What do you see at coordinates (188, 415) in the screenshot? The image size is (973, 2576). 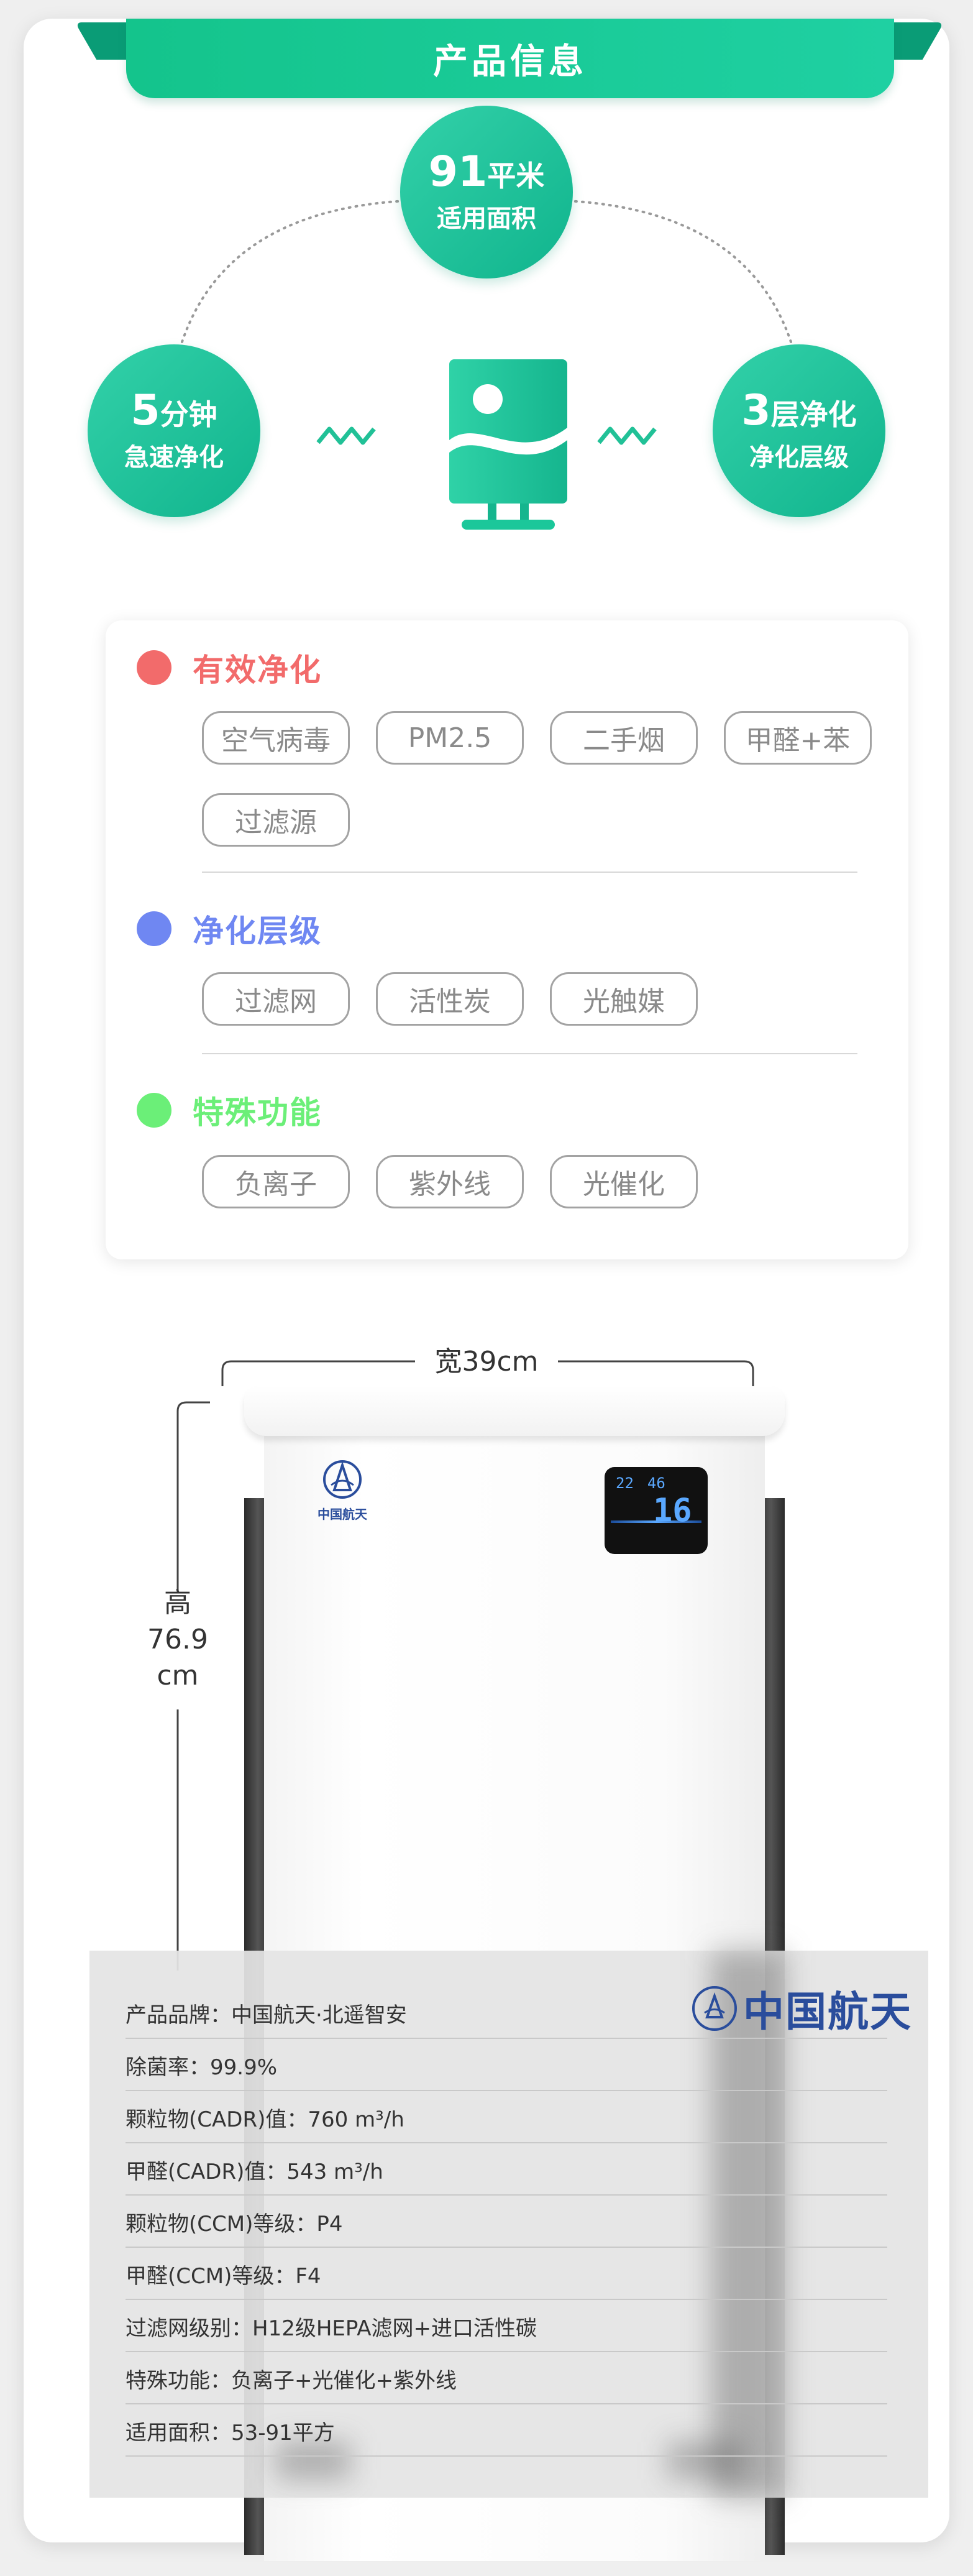 I see `highlight-speed-unit: 分钟` at bounding box center [188, 415].